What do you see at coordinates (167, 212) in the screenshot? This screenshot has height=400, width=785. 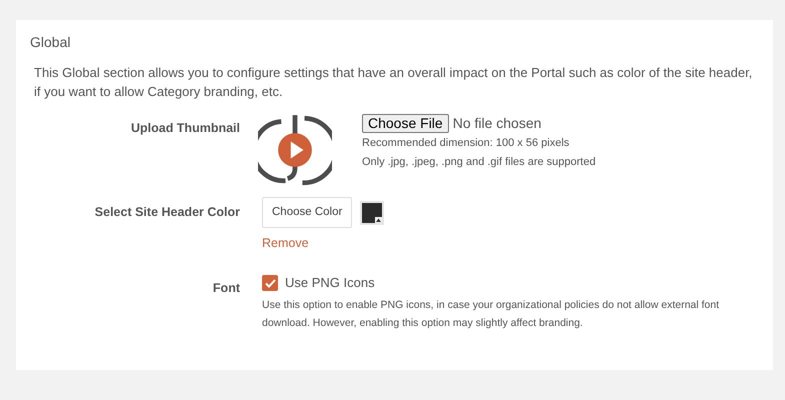 I see `setting-label: Select Site Header Color` at bounding box center [167, 212].